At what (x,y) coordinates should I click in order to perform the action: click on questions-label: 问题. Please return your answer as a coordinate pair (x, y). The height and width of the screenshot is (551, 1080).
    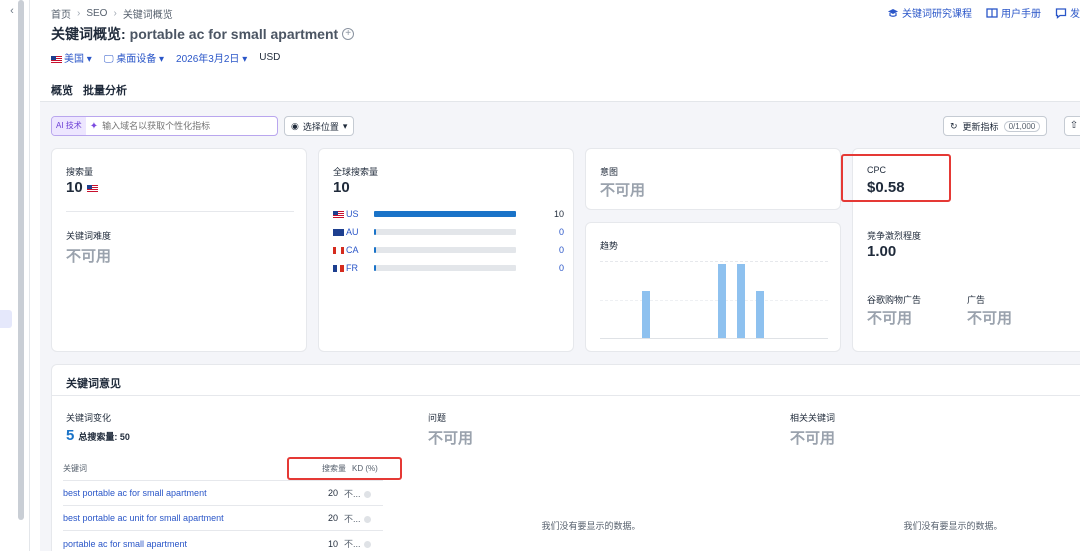
    Looking at the image, I should click on (437, 417).